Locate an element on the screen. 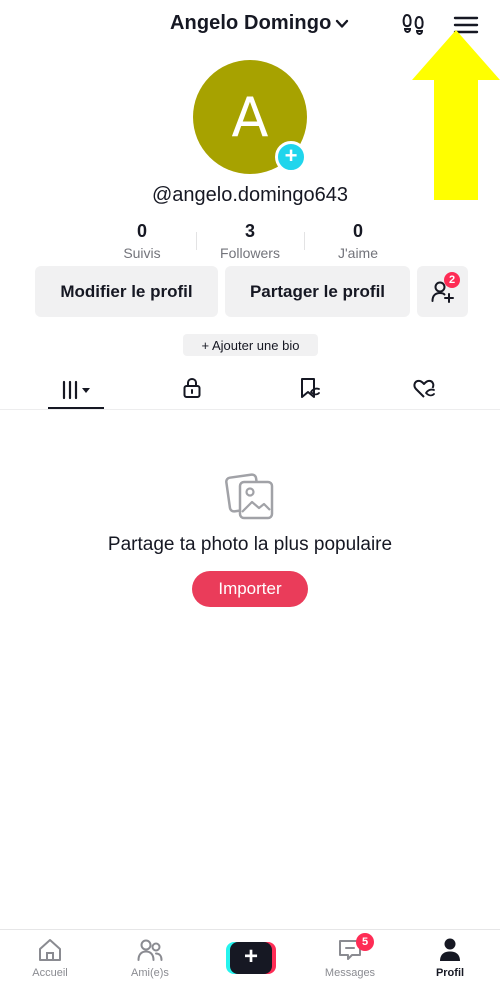  stat-likes: 0 J'aime is located at coordinates (358, 242).